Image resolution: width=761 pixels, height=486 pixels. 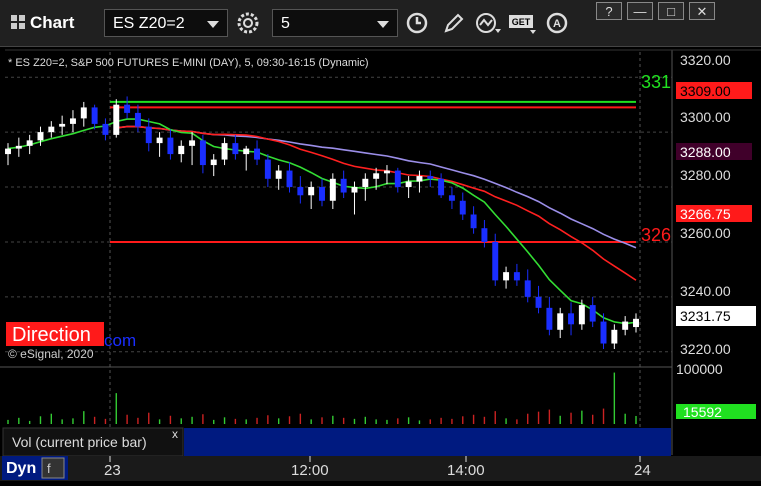 I want to click on last-price-tag: 3231.75, so click(x=705, y=316).